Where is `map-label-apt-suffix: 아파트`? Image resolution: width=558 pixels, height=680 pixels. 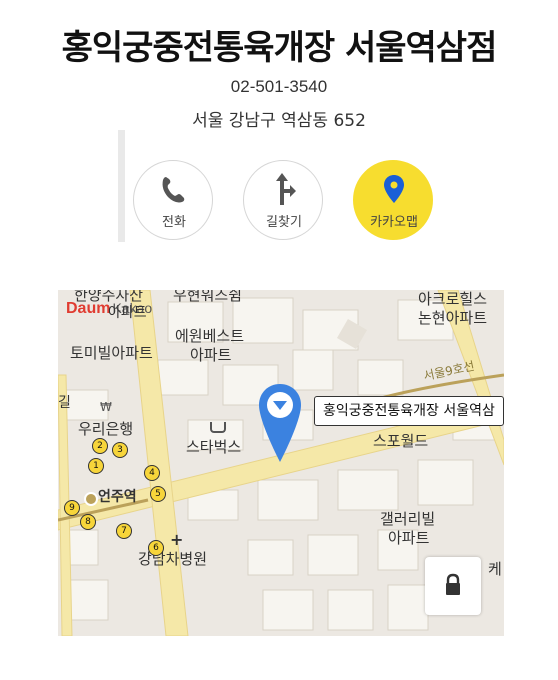 map-label-apt-suffix: 아파트 is located at coordinates (127, 313).